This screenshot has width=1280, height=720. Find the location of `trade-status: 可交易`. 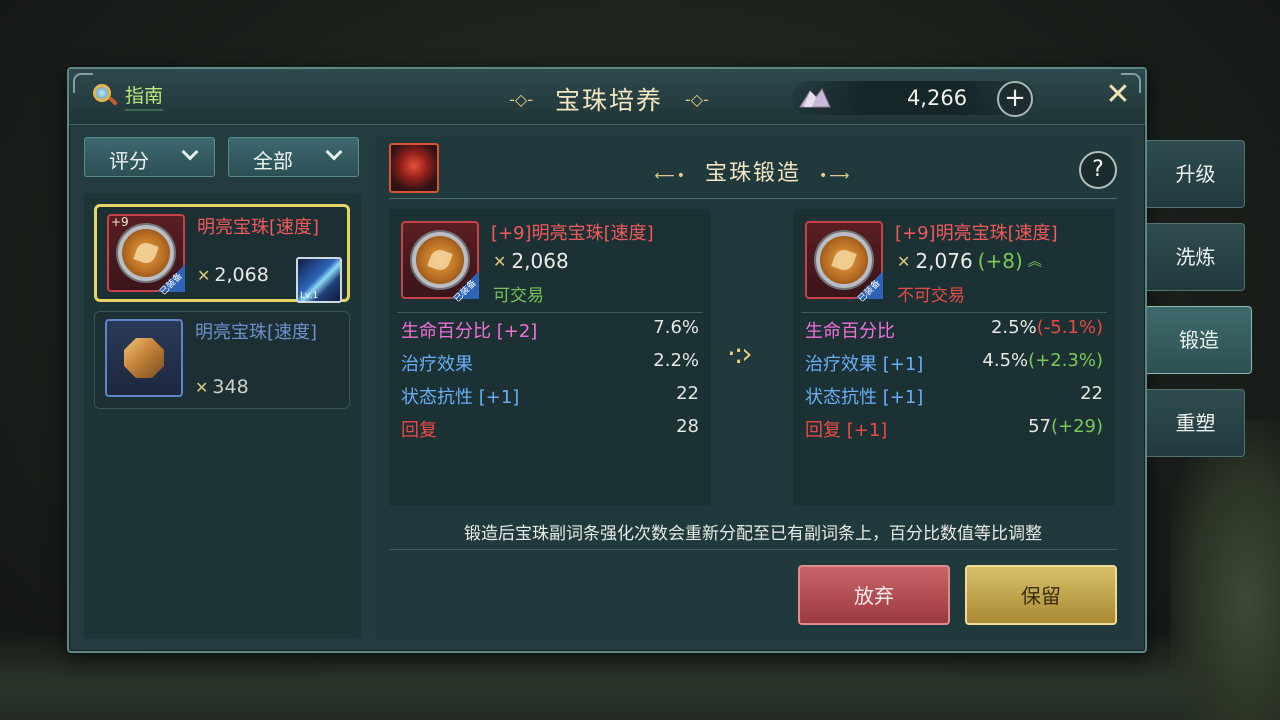

trade-status: 可交易 is located at coordinates (518, 296).